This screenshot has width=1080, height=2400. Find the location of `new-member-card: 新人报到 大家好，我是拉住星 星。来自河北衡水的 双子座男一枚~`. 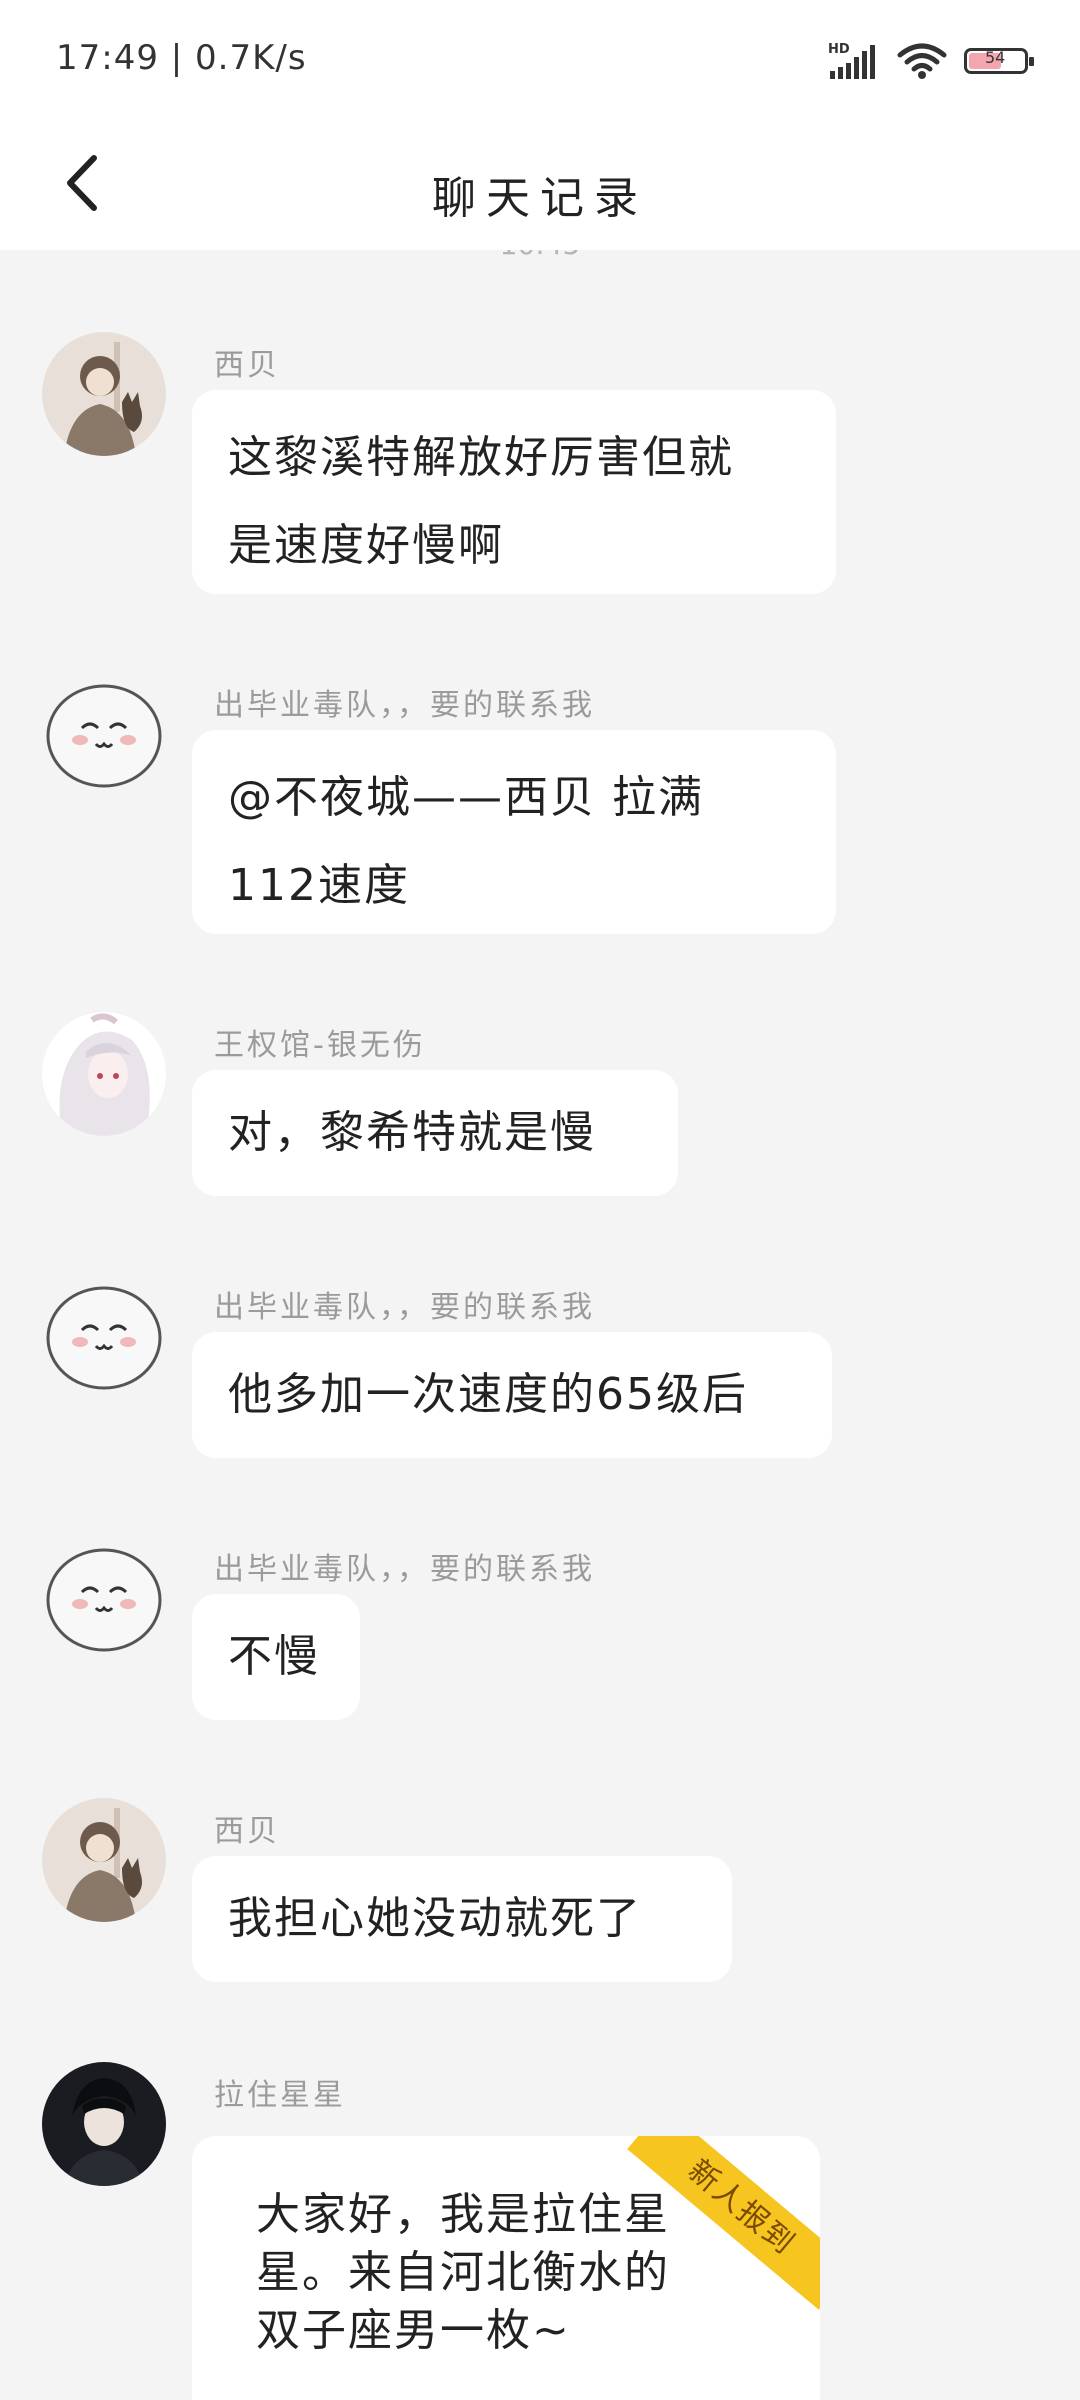

new-member-card: 新人报到 大家好，我是拉住星 星。来自河北衡水的 双子座男一枚~ is located at coordinates (506, 2268).